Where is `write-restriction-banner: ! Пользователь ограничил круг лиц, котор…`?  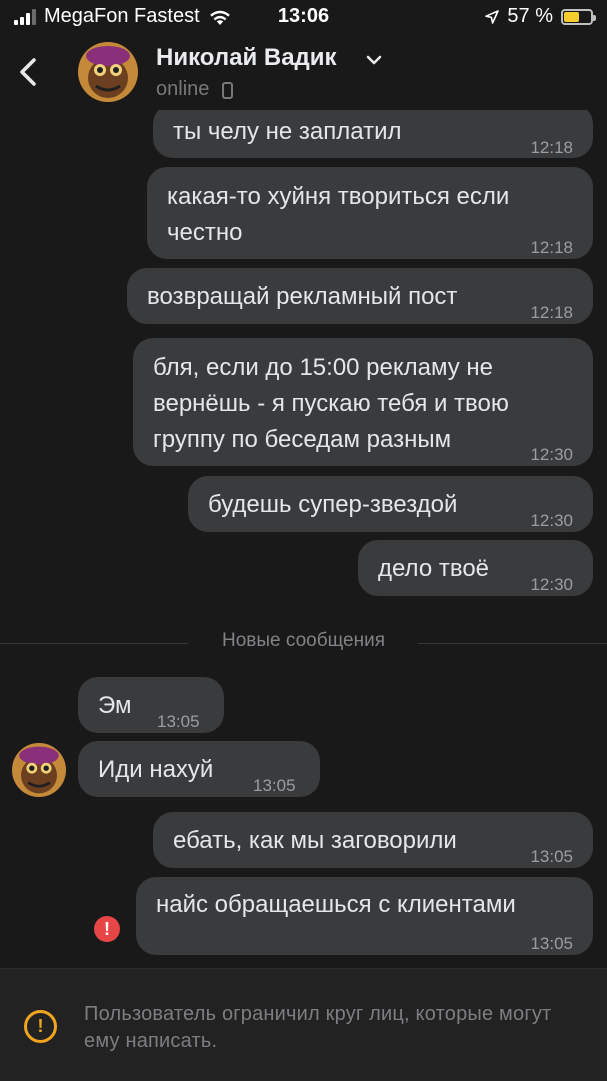
write-restriction-banner: ! Пользователь ограничил круг лиц, котор… is located at coordinates (303, 1024).